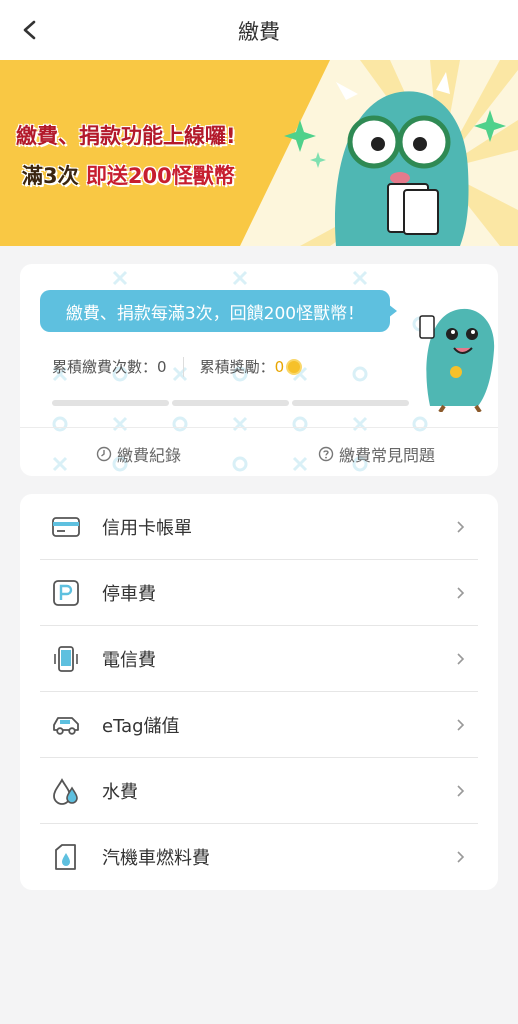 The height and width of the screenshot is (1024, 518). What do you see at coordinates (129, 594) in the screenshot?
I see `category-label: 停車費` at bounding box center [129, 594].